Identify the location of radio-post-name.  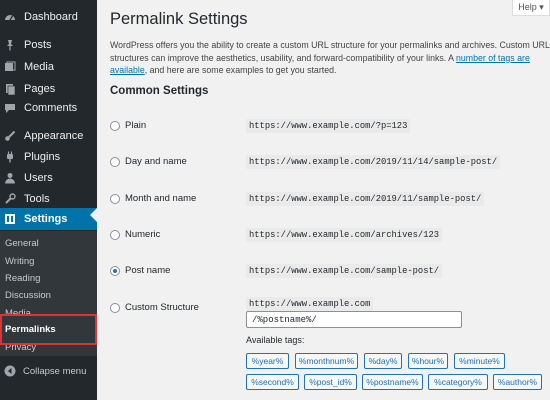
(115, 271).